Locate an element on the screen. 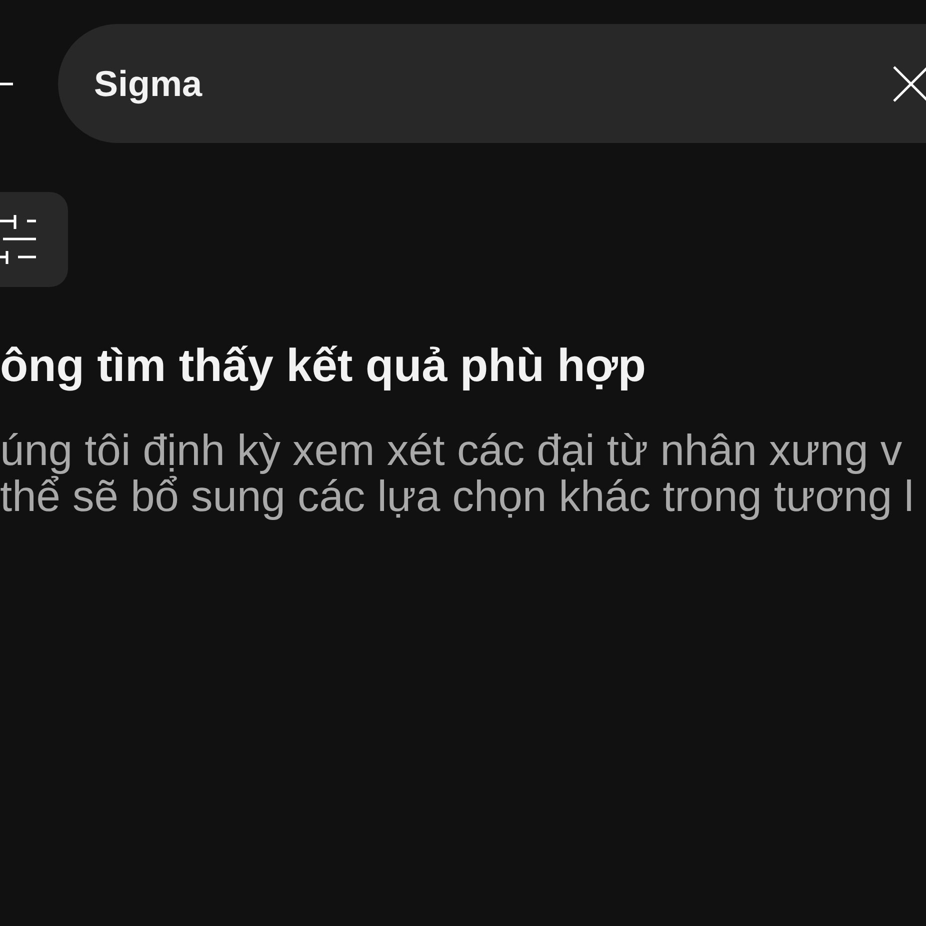 This screenshot has width=926, height=926. close-icon is located at coordinates (909, 84).